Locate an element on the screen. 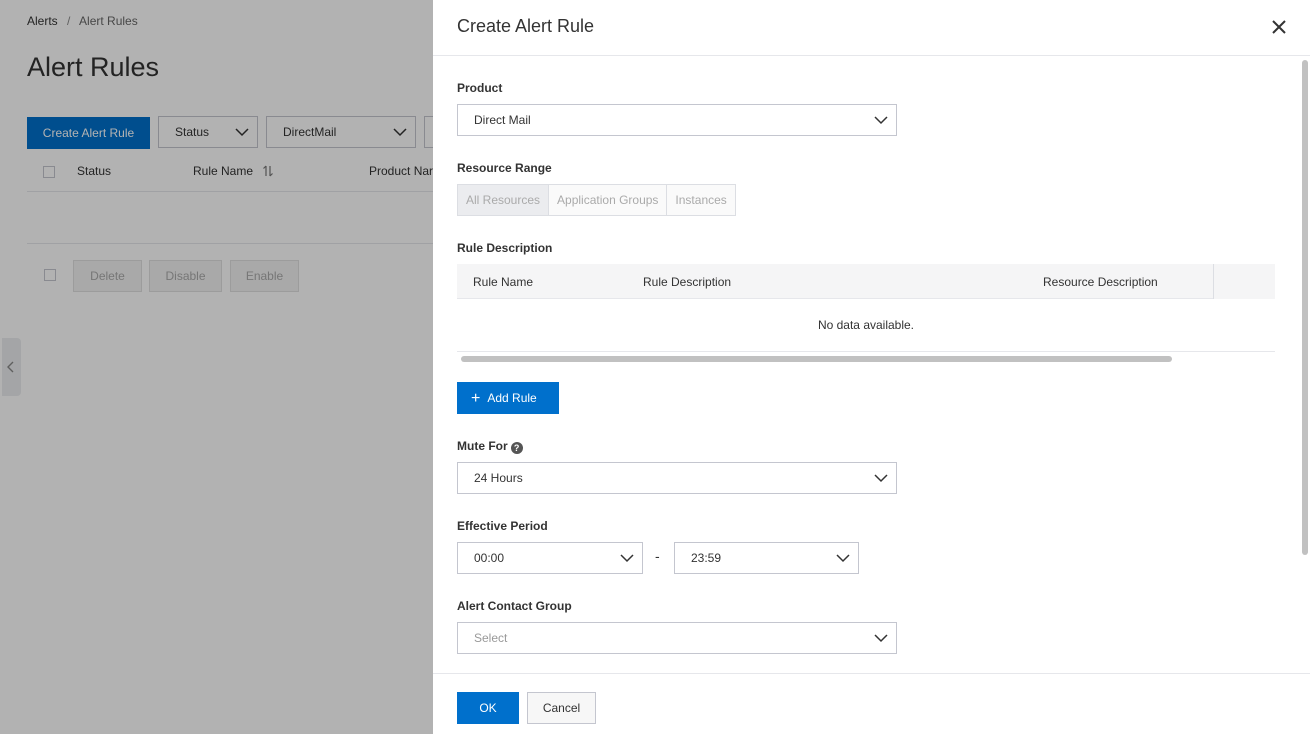 This screenshot has height=734, width=1310. alert-contact-group-select: Select is located at coordinates (677, 638).